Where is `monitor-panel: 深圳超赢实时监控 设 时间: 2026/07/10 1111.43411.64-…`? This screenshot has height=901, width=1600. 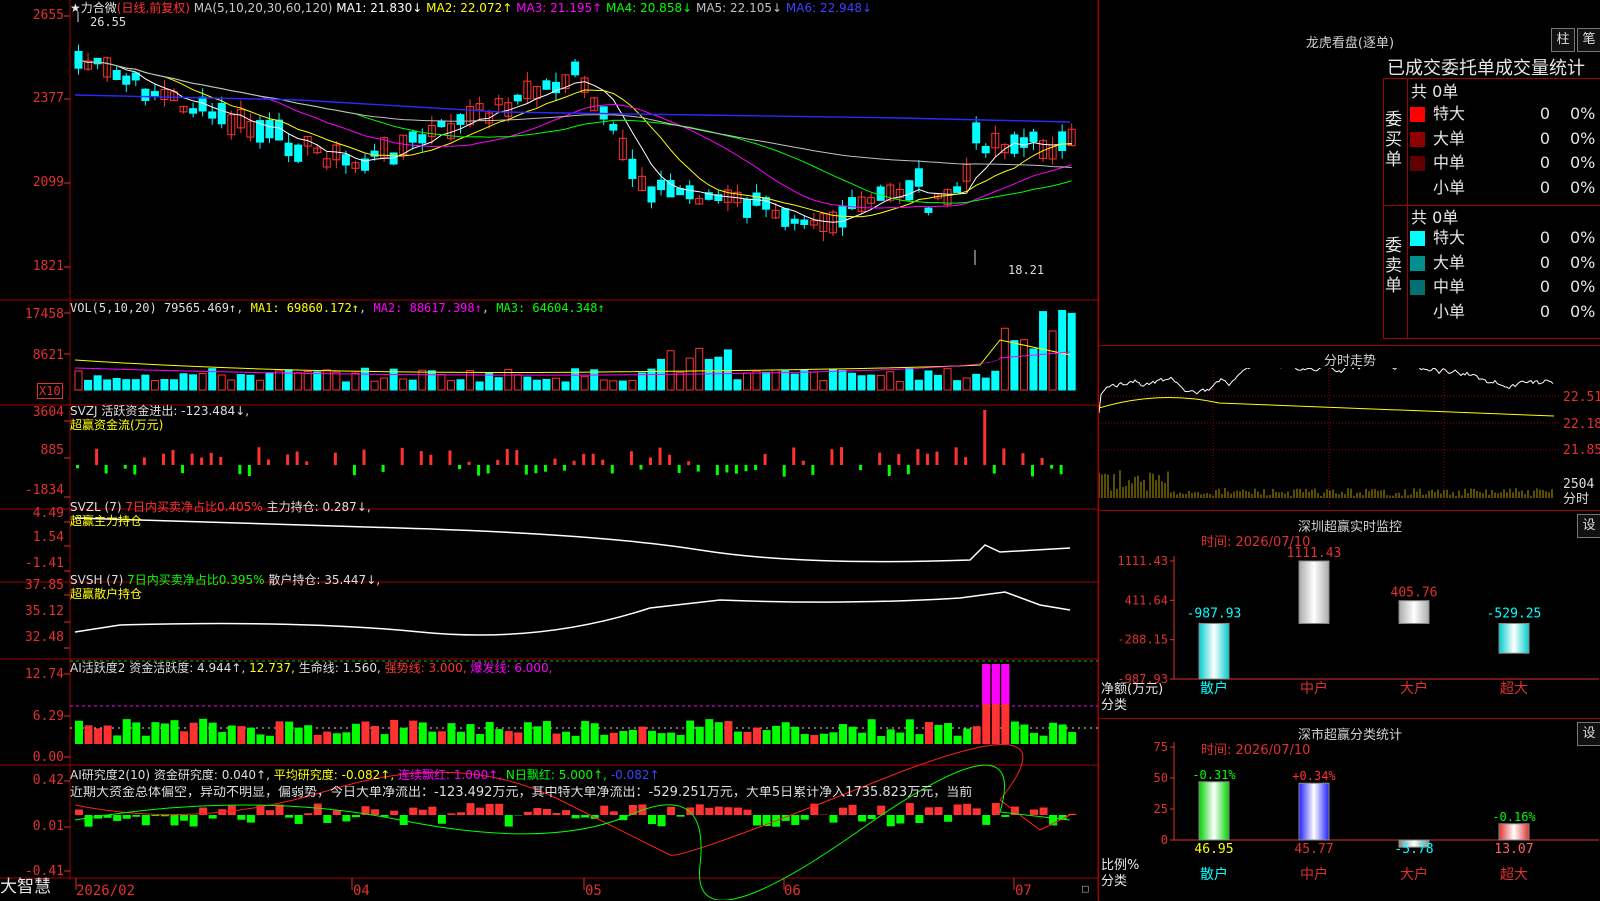 monitor-panel: 深圳超赢实时监控 设 时间: 2026/07/10 1111.43411.64-… is located at coordinates (1349, 614).